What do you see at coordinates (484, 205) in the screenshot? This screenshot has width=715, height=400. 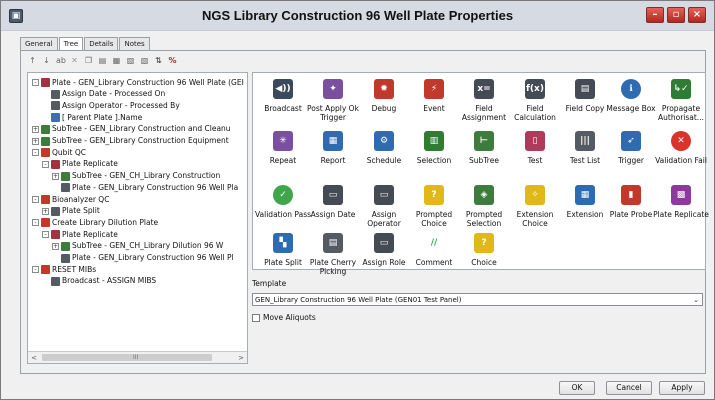 I see `palette-item-prompted-selection: ◈ Prompted Selection` at bounding box center [484, 205].